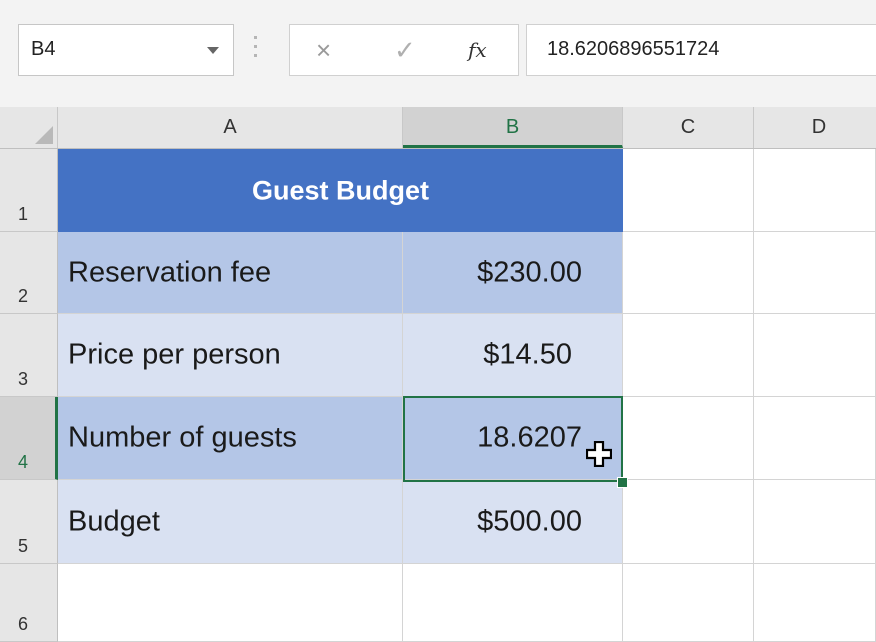 This screenshot has width=876, height=642. What do you see at coordinates (230, 603) in the screenshot?
I see `cell-a6` at bounding box center [230, 603].